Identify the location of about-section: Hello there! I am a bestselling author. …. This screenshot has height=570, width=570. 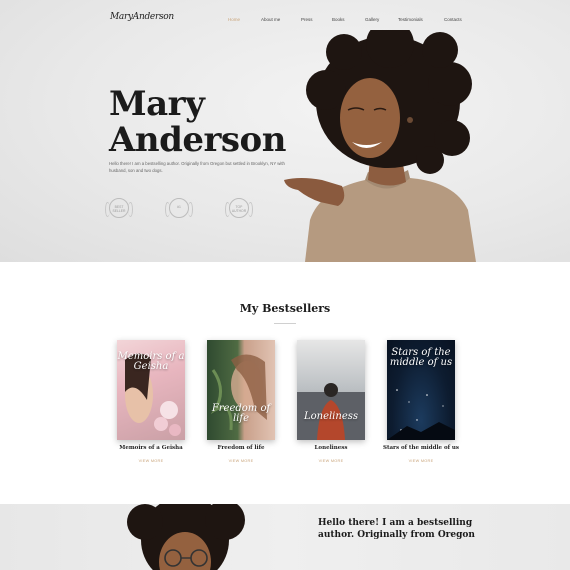
(285, 537).